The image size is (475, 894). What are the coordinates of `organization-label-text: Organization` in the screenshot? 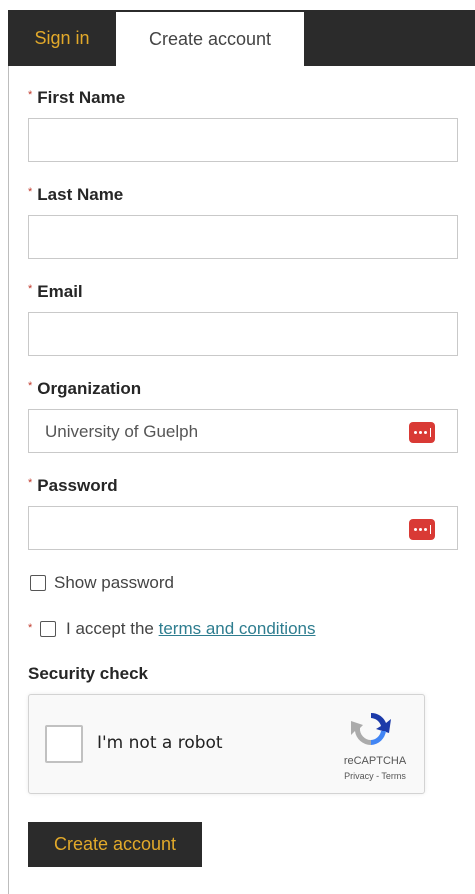 It's located at (89, 388).